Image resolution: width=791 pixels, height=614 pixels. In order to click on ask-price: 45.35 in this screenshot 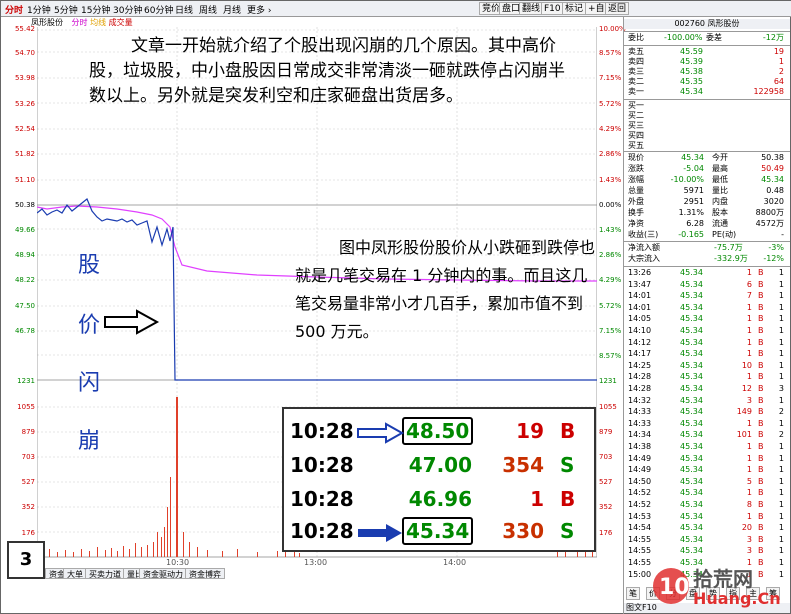, I will do `click(691, 81)`.